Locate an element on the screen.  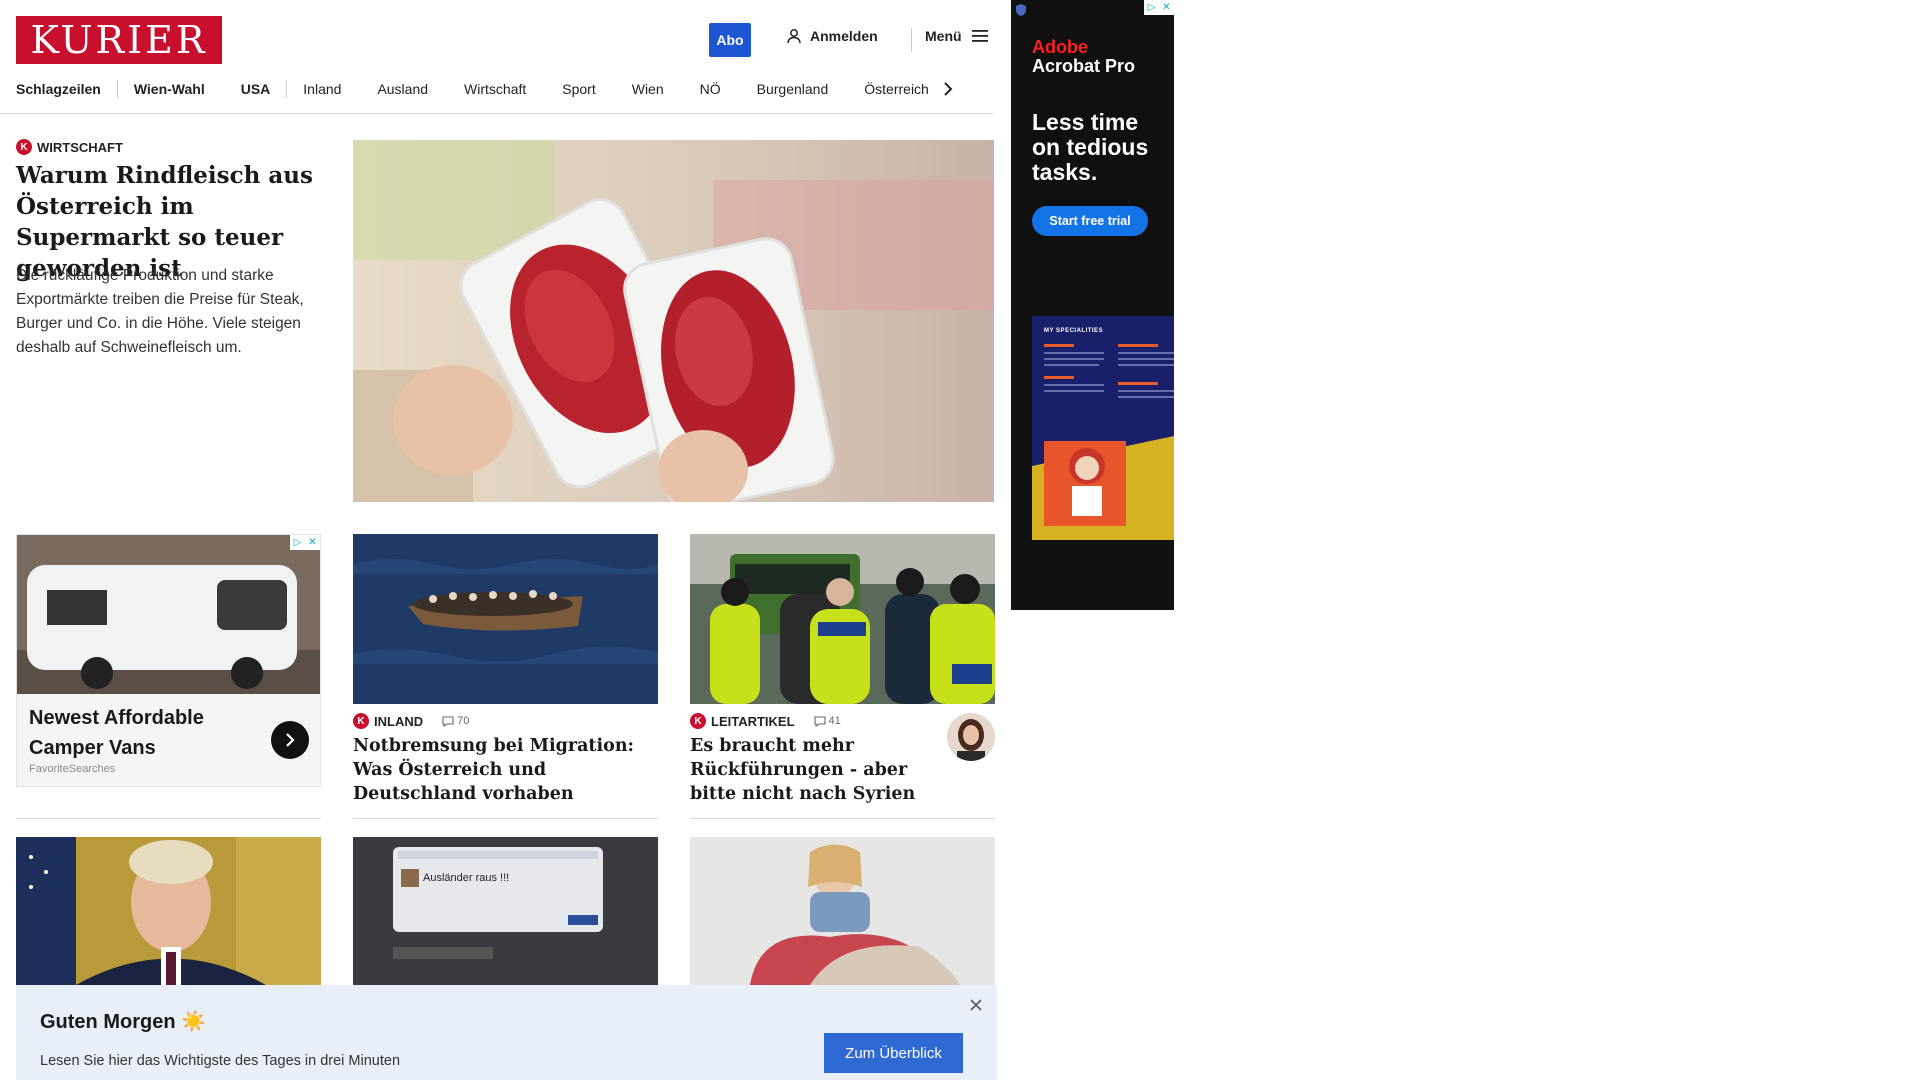
header-divider-line is located at coordinates (497, 113).